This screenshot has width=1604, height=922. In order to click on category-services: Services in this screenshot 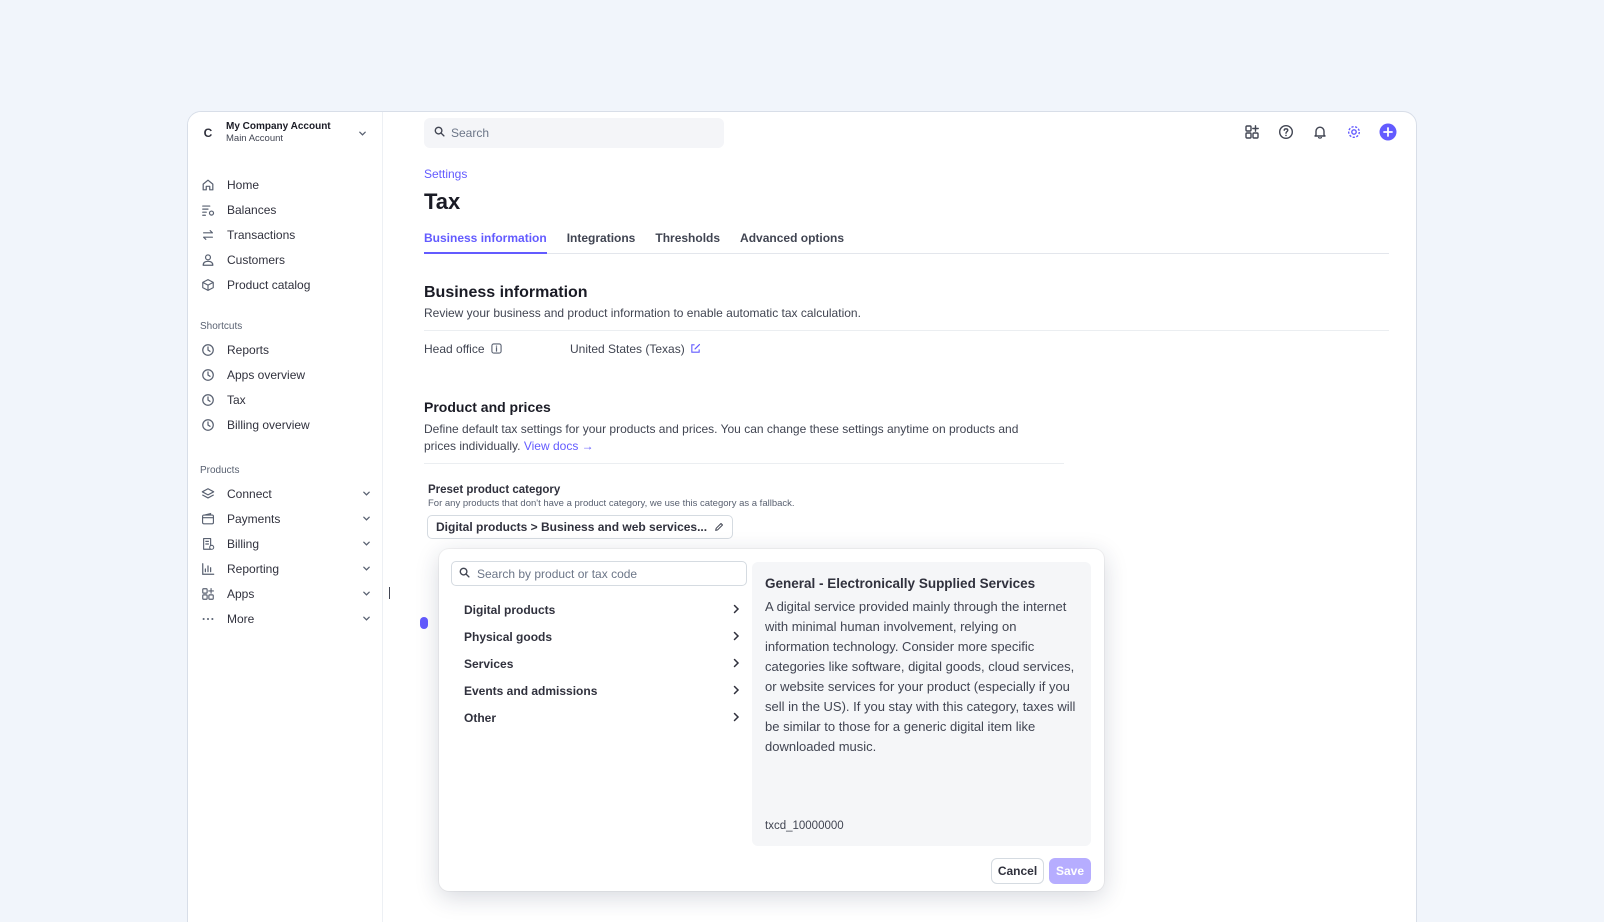, I will do `click(599, 663)`.